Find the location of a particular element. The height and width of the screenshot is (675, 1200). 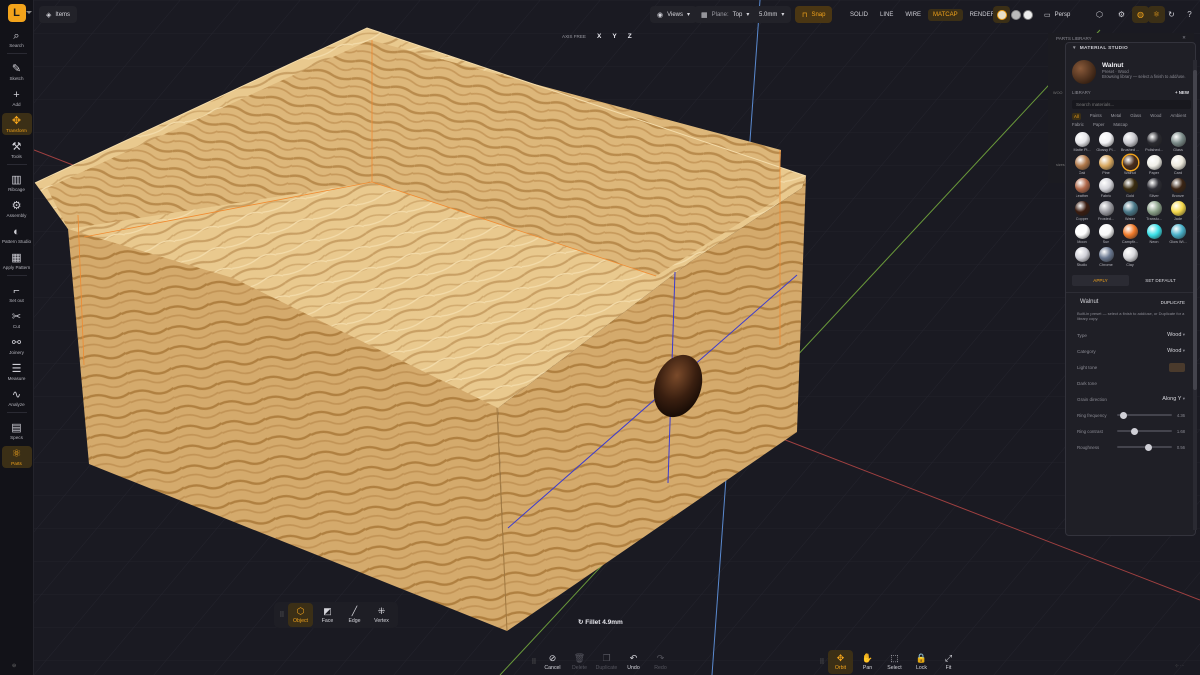

sidebar-item-cut: ✂ Cut is located at coordinates (17, 320).